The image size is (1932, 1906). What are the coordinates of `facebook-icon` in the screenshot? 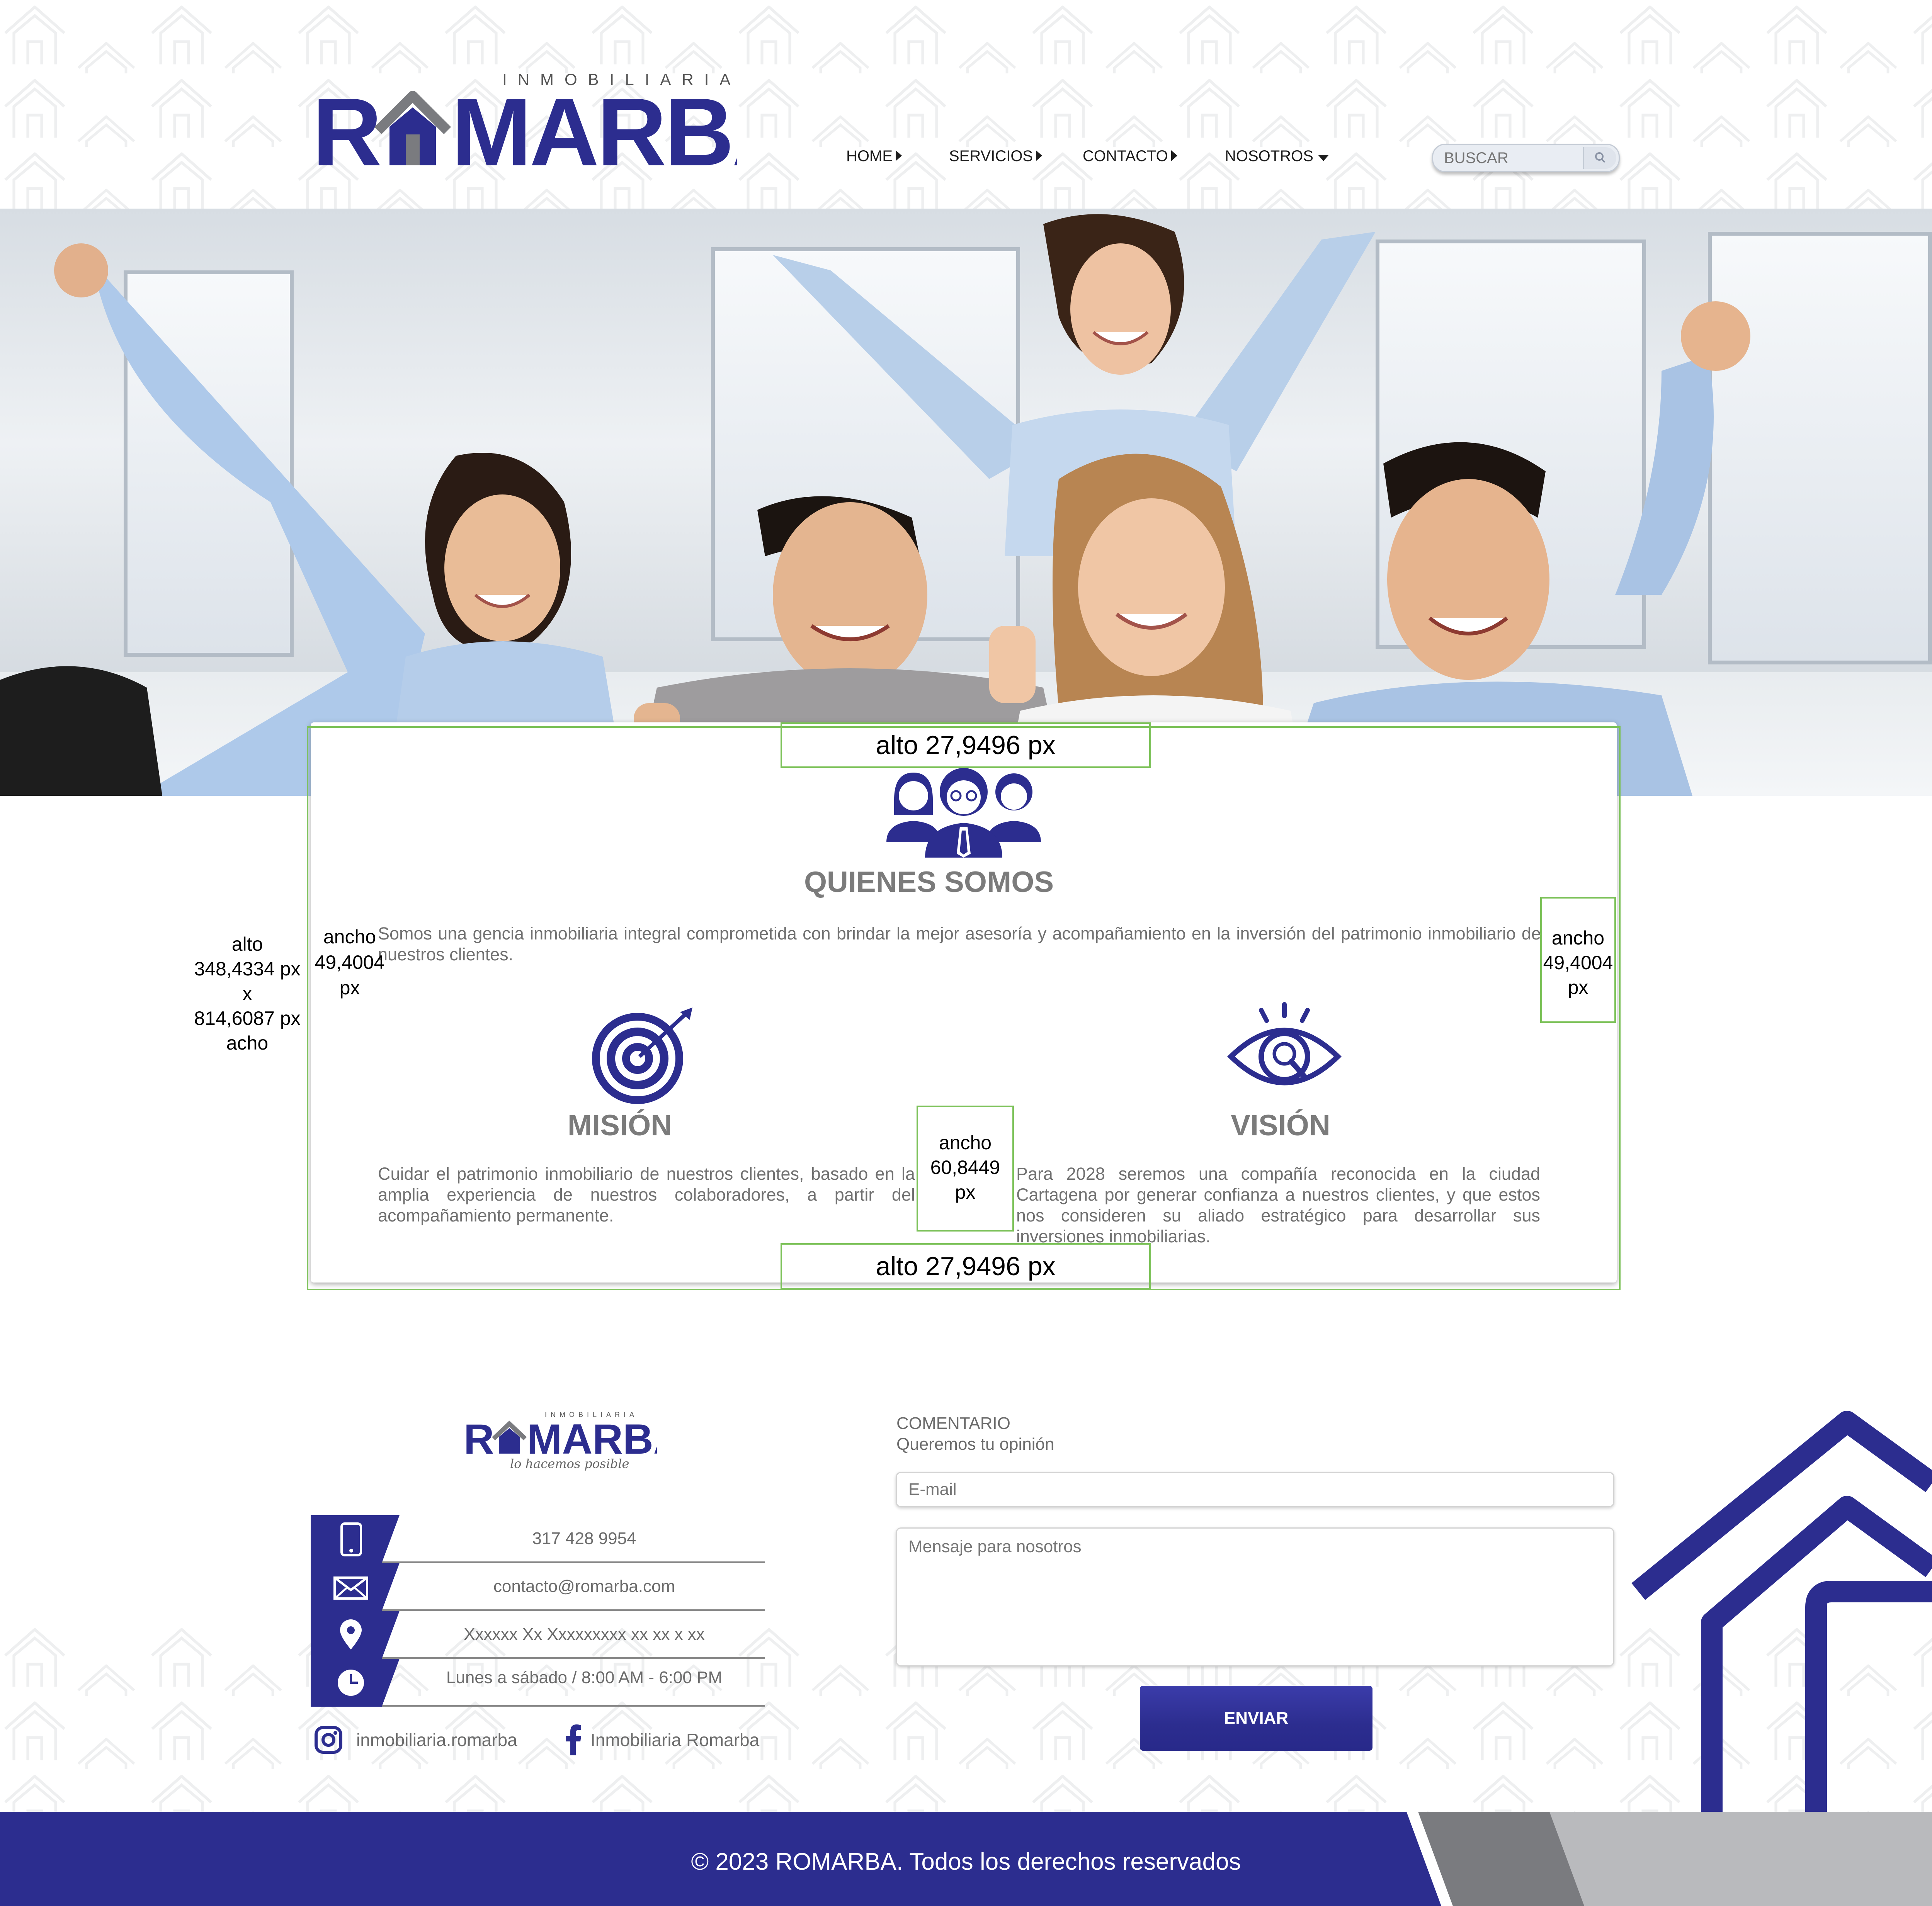 It's located at (574, 1740).